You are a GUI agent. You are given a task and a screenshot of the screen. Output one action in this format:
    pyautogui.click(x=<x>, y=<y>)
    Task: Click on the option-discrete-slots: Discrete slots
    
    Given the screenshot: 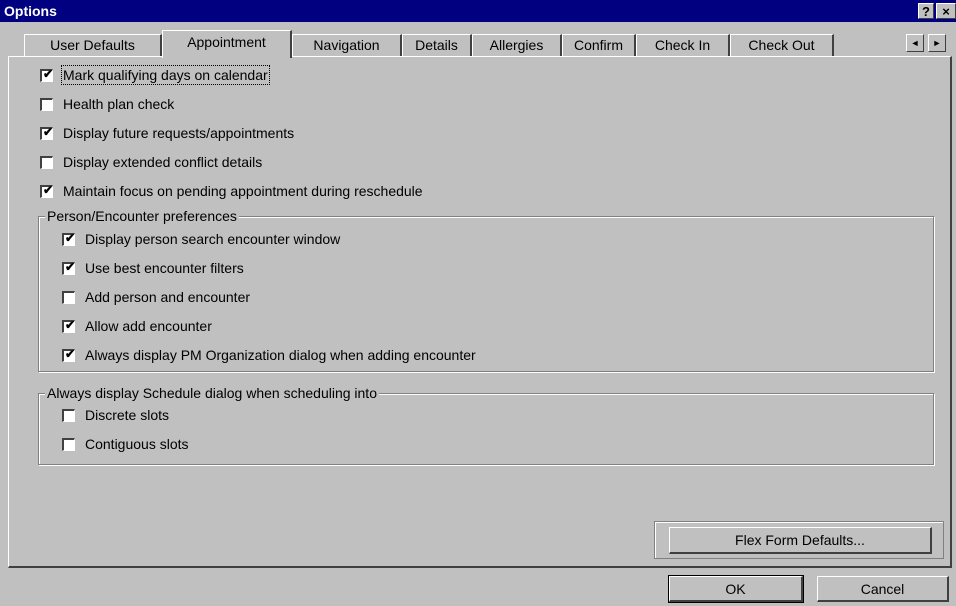 What is the action you would take?
    pyautogui.click(x=115, y=415)
    